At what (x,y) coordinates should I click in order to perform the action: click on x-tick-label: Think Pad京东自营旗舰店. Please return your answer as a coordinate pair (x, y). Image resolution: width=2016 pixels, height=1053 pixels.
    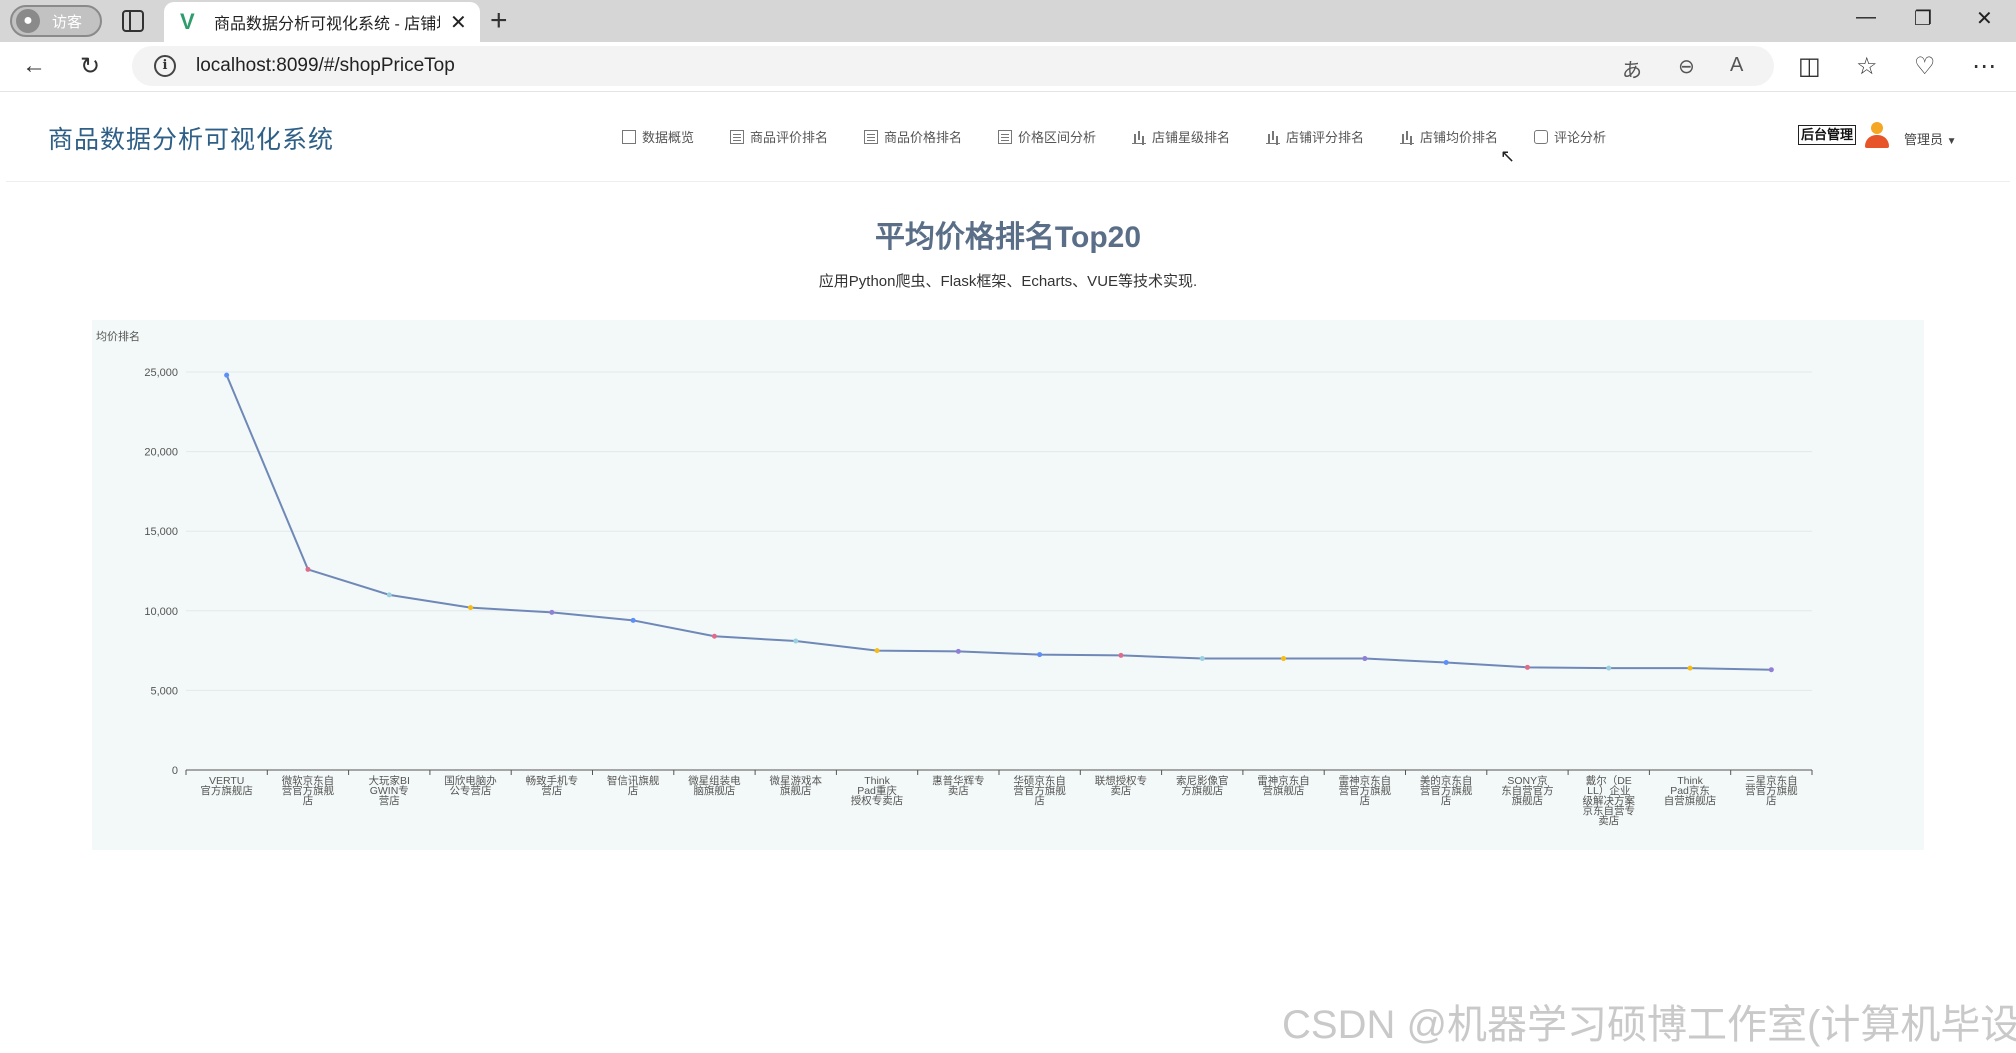
    Looking at the image, I should click on (1690, 791).